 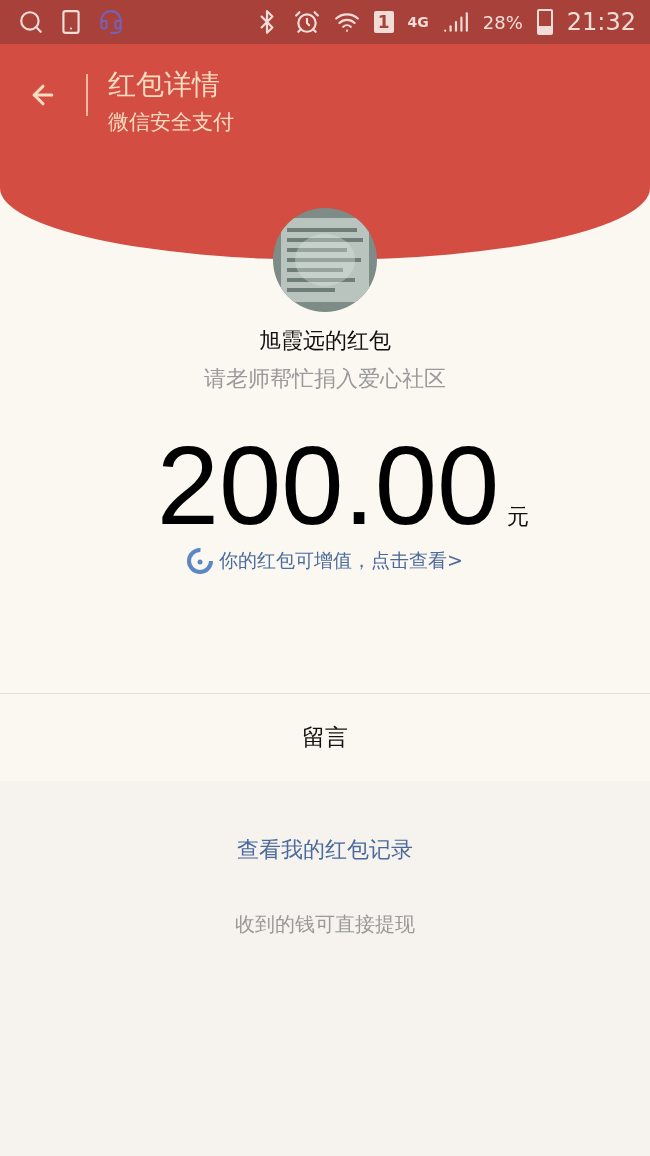 What do you see at coordinates (171, 122) in the screenshot?
I see `page-subtitle: 微信安全支付` at bounding box center [171, 122].